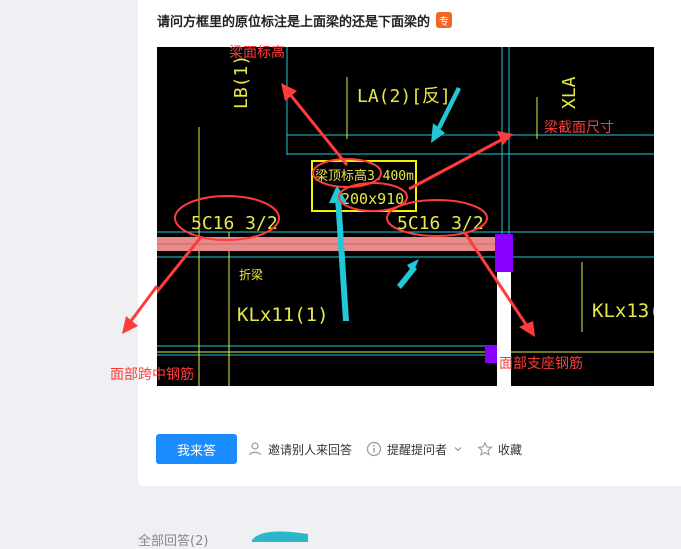  I want to click on annotation-midspan-rebar: 面部跨中钢筋, so click(152, 374).